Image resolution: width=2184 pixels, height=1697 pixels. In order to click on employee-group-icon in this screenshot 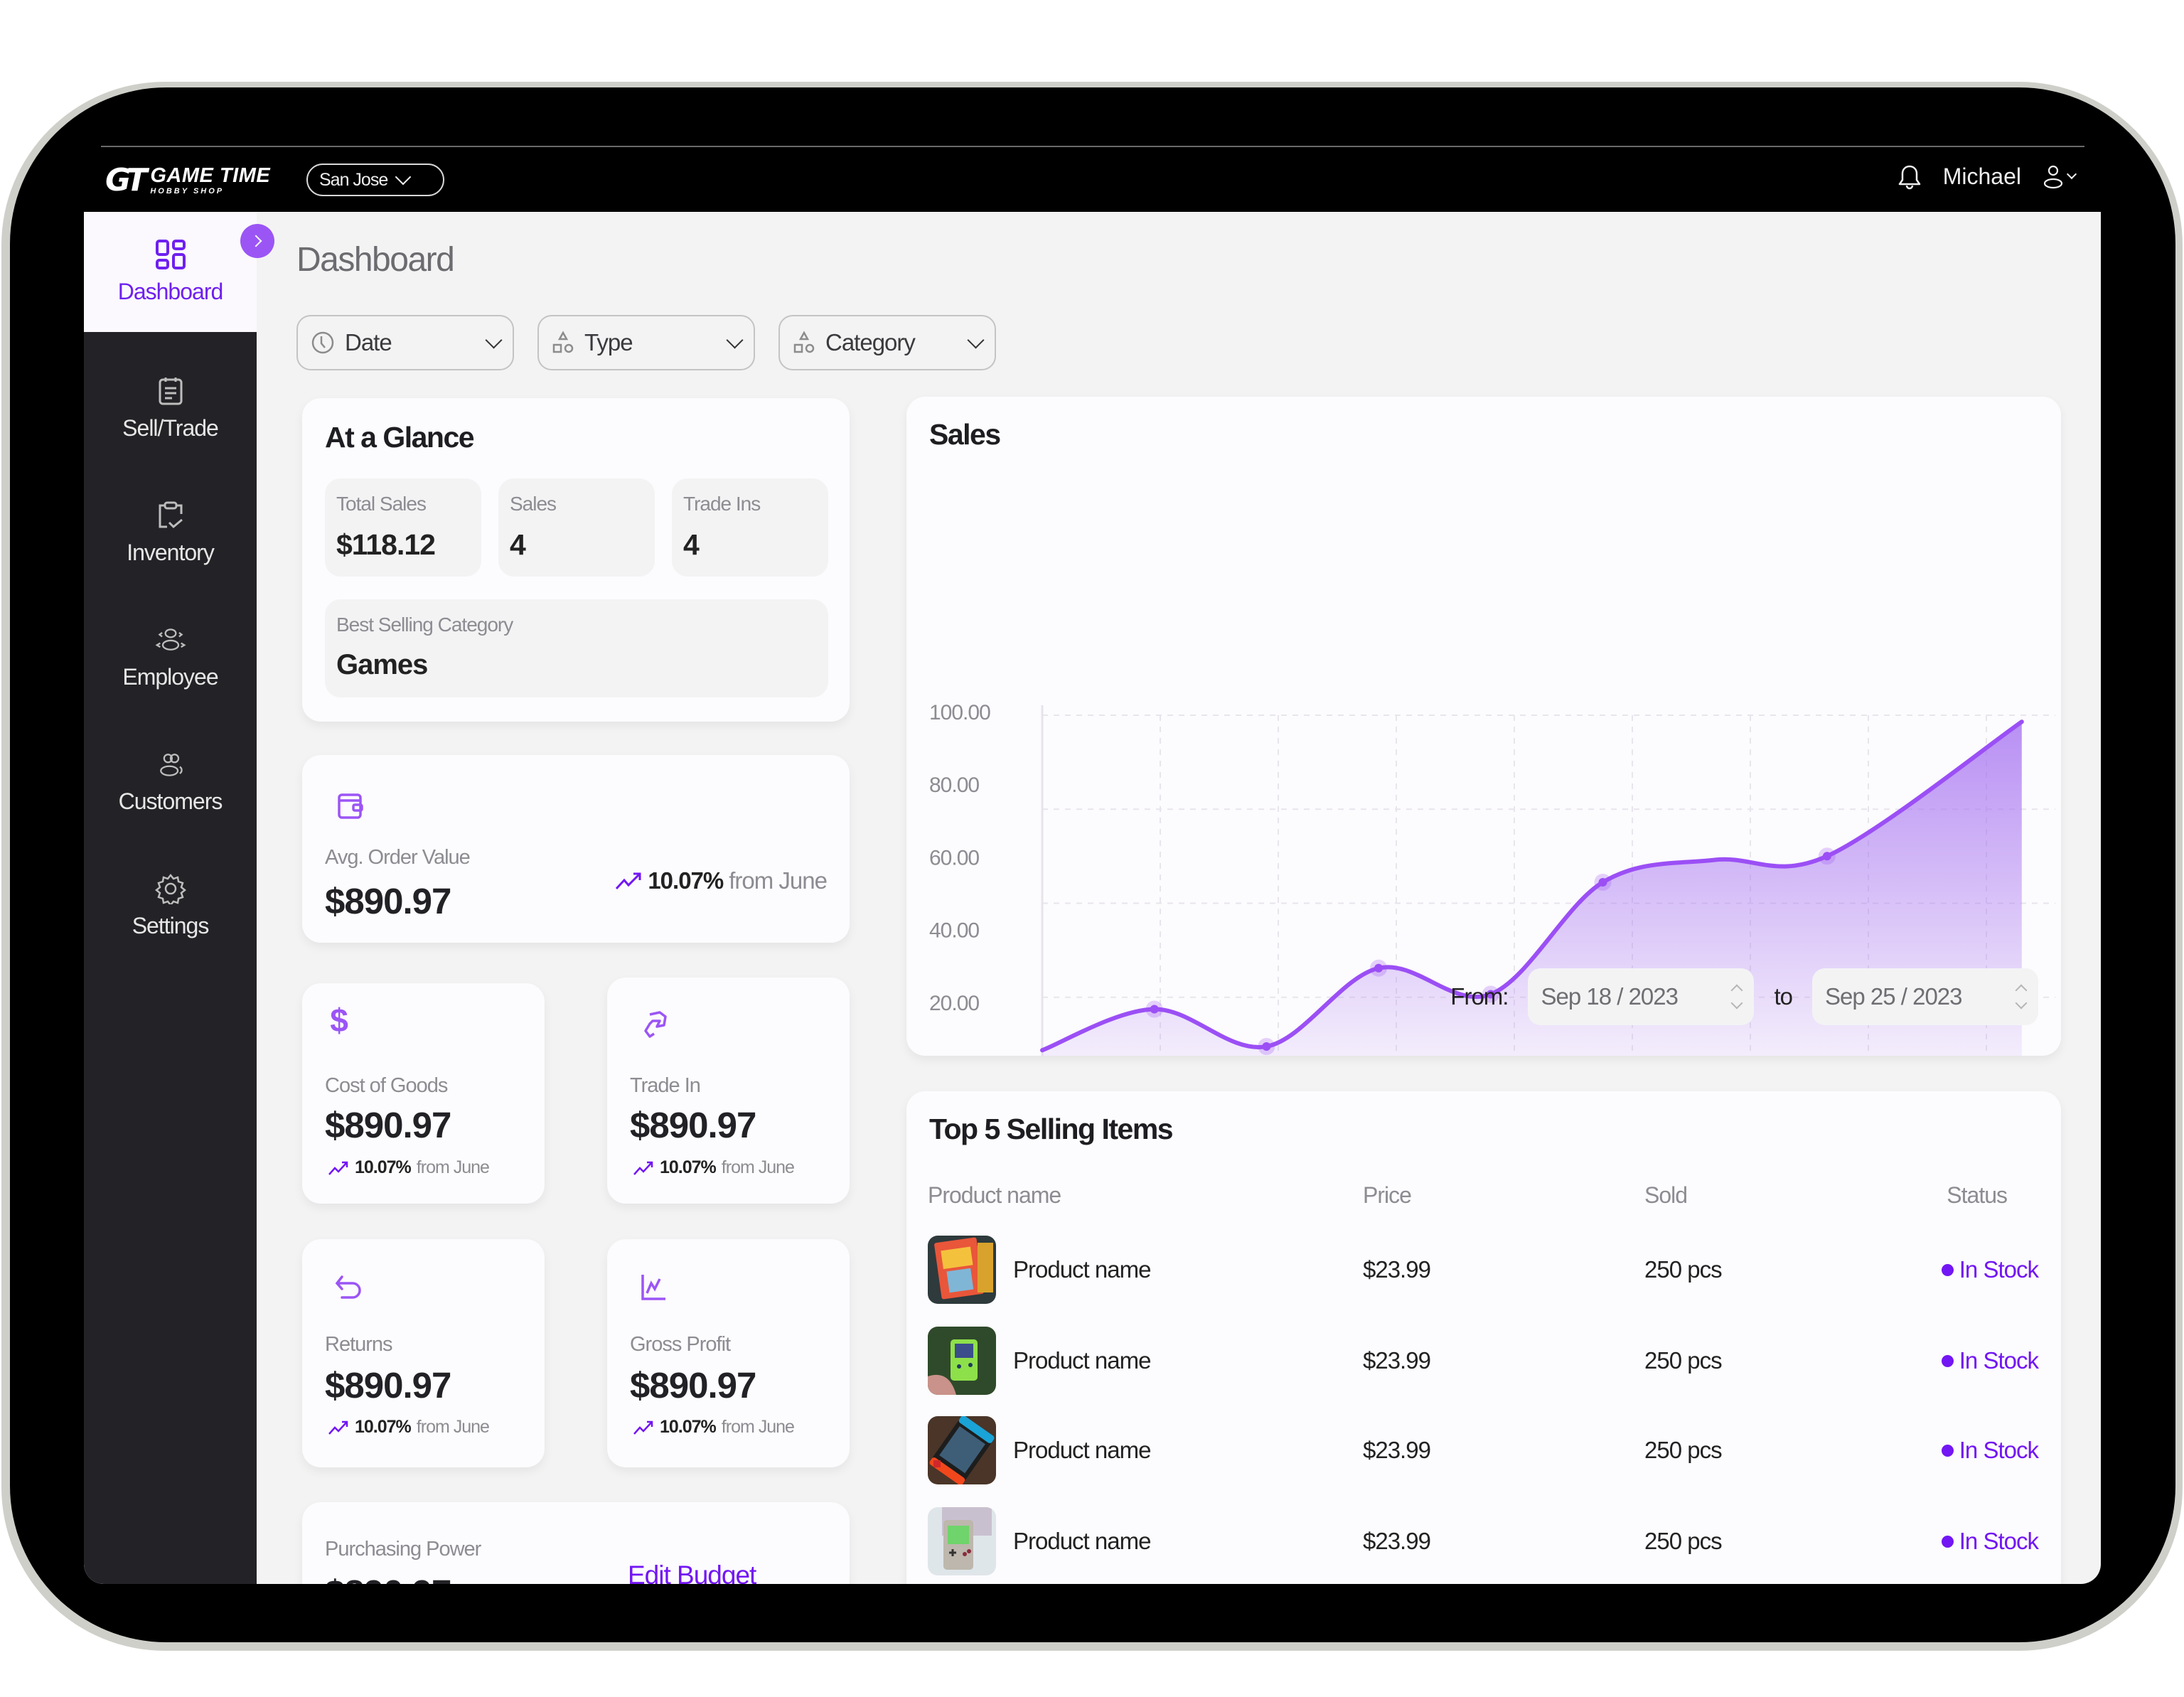, I will do `click(171, 639)`.